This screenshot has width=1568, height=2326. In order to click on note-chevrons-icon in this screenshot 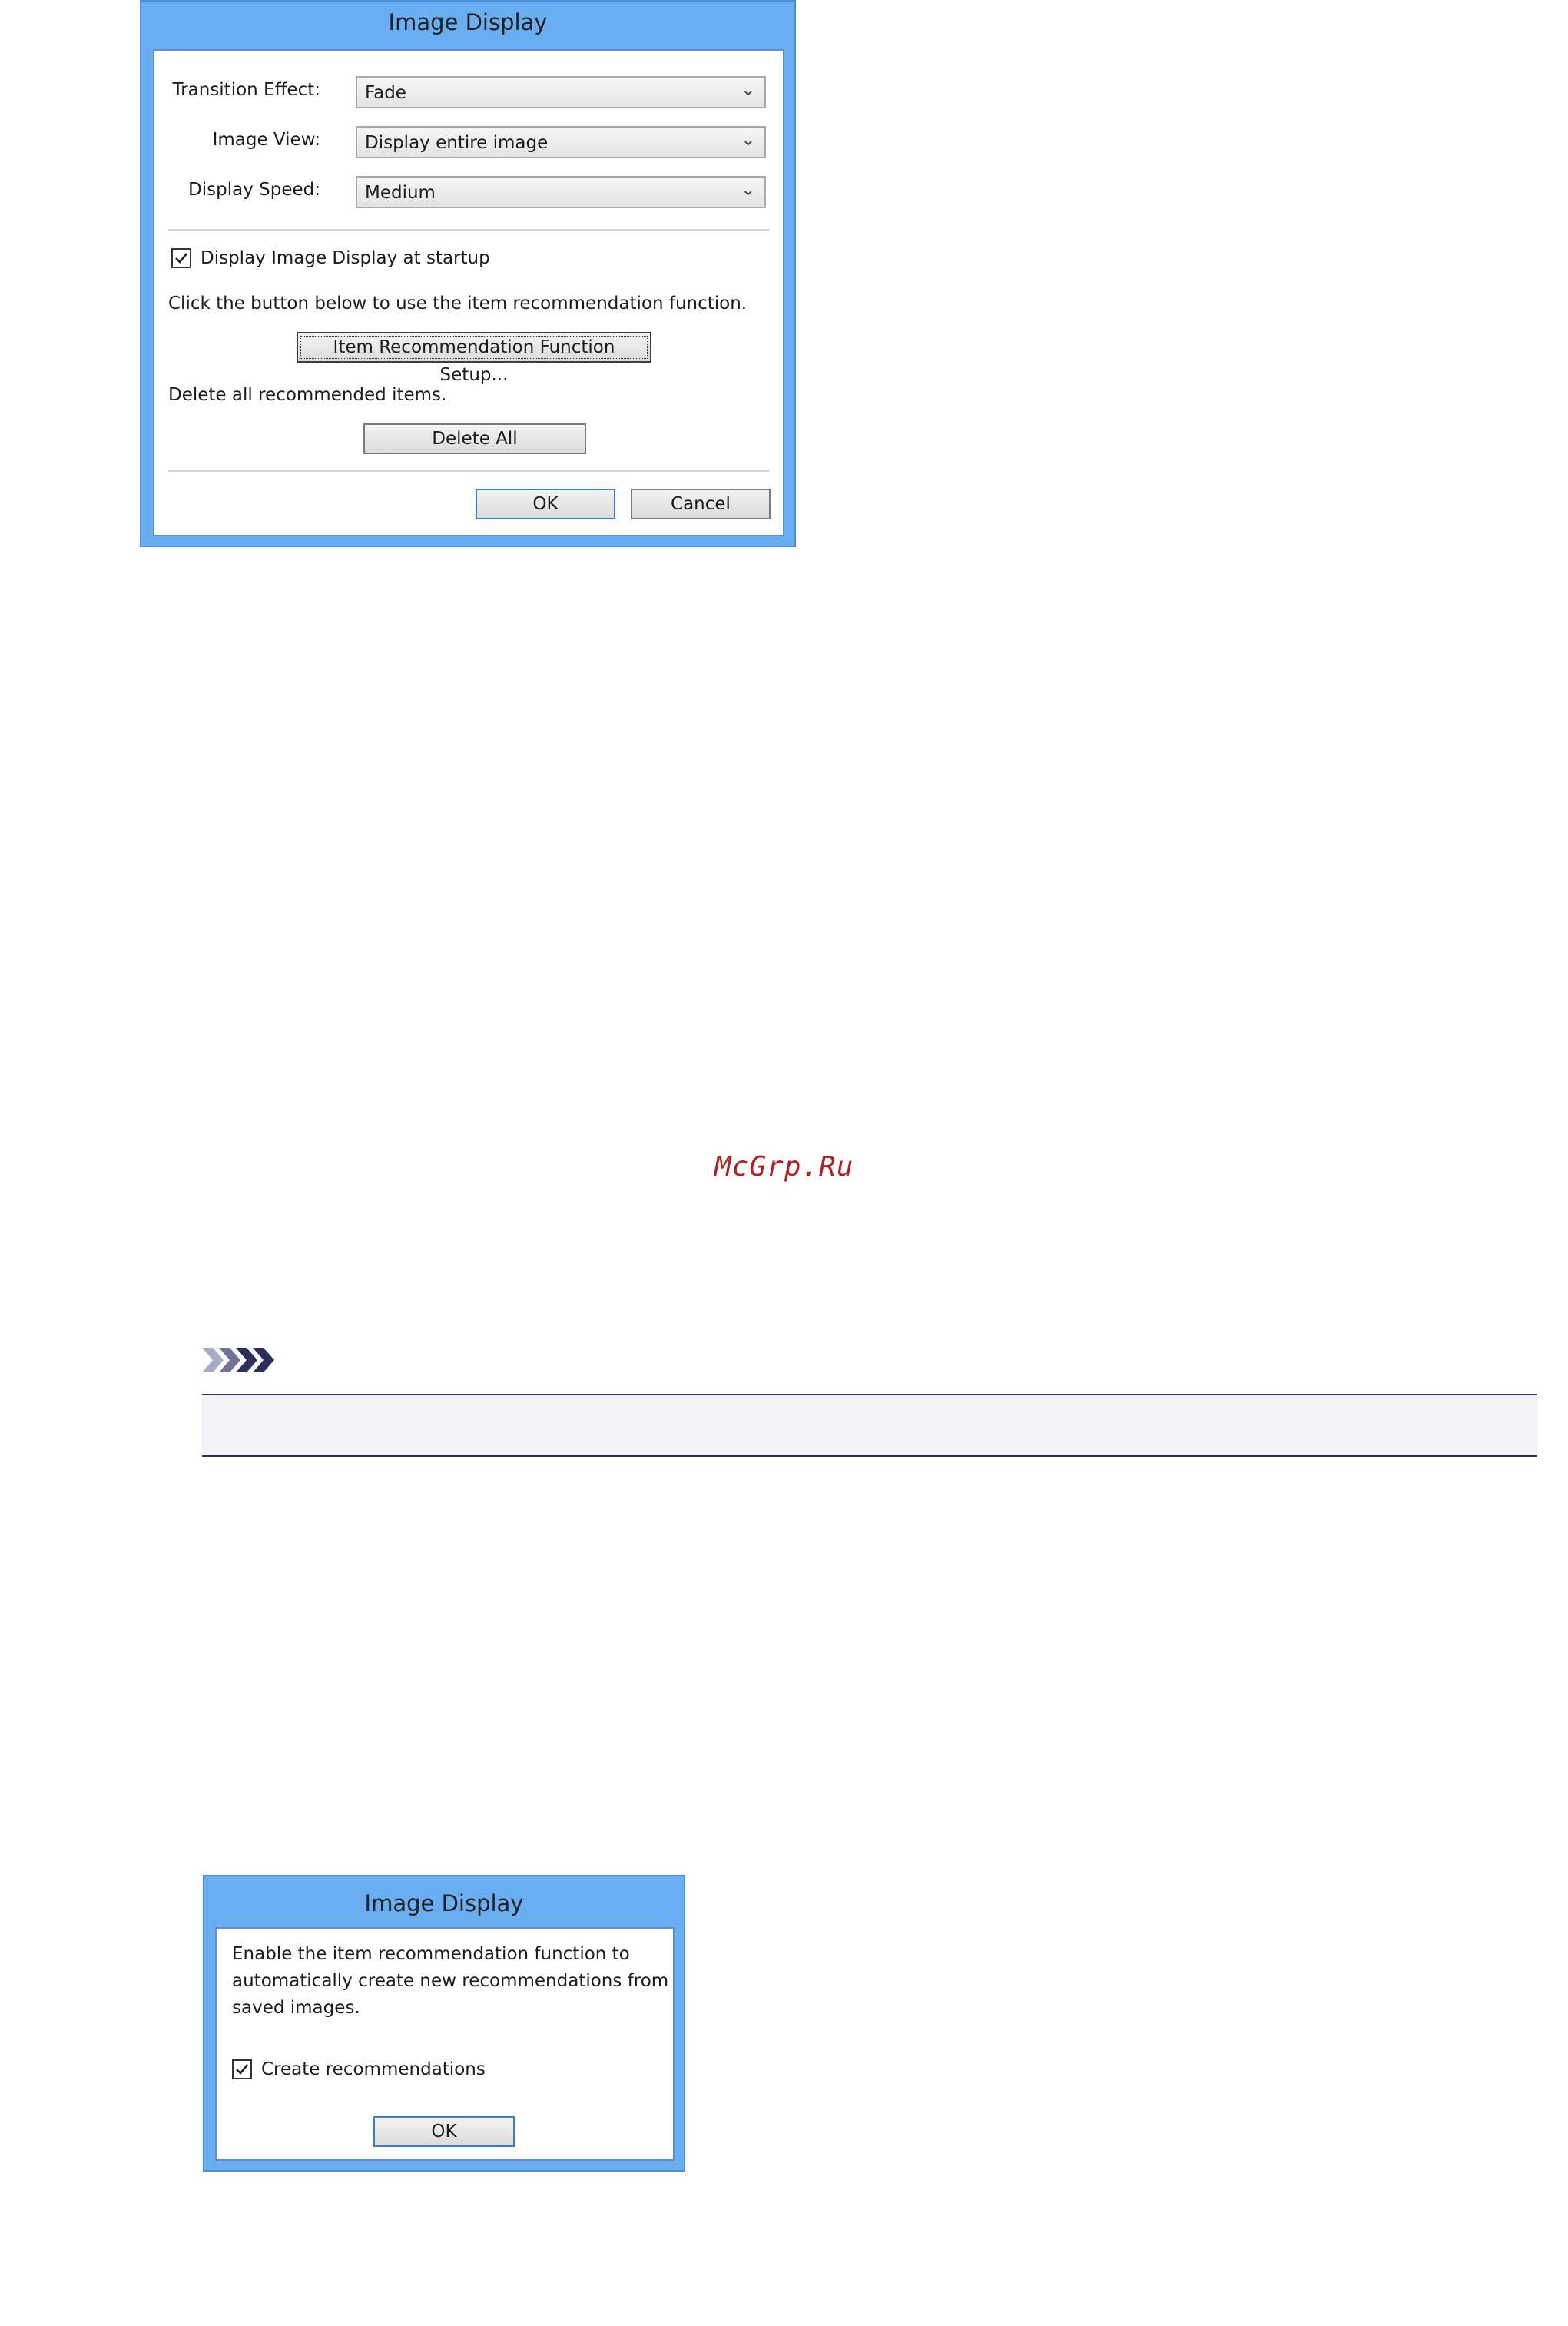, I will do `click(238, 1360)`.